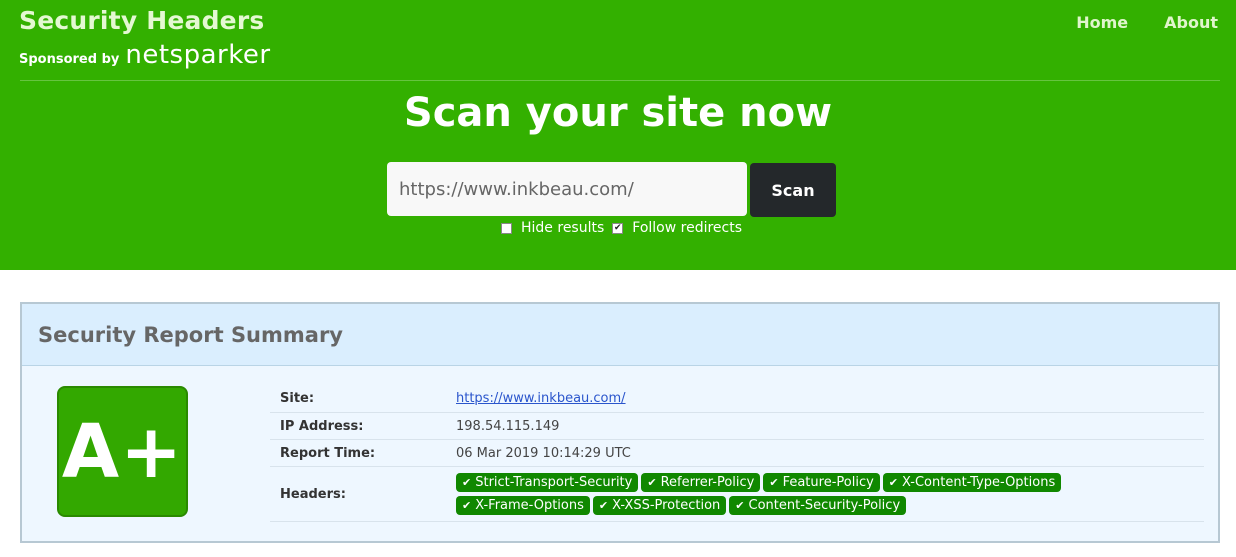 The height and width of the screenshot is (557, 1236). Describe the element at coordinates (687, 228) in the screenshot. I see `follow-redirects-label: Follow redirects` at that location.